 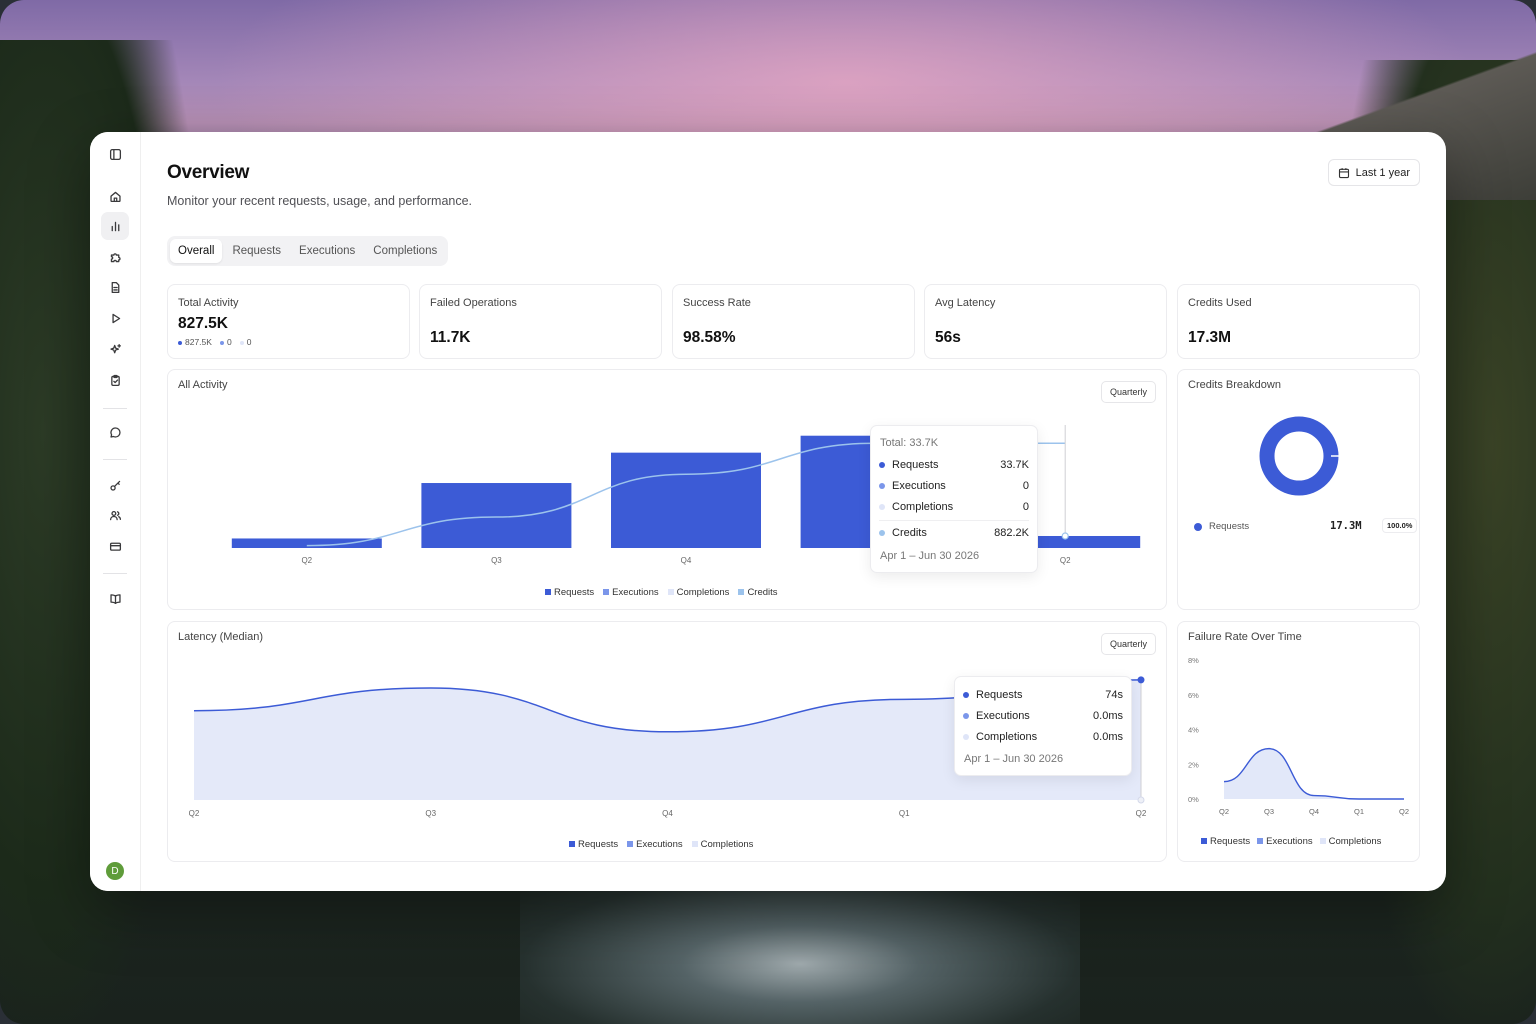 What do you see at coordinates (405, 251) in the screenshot?
I see `tab-completions: Completions` at bounding box center [405, 251].